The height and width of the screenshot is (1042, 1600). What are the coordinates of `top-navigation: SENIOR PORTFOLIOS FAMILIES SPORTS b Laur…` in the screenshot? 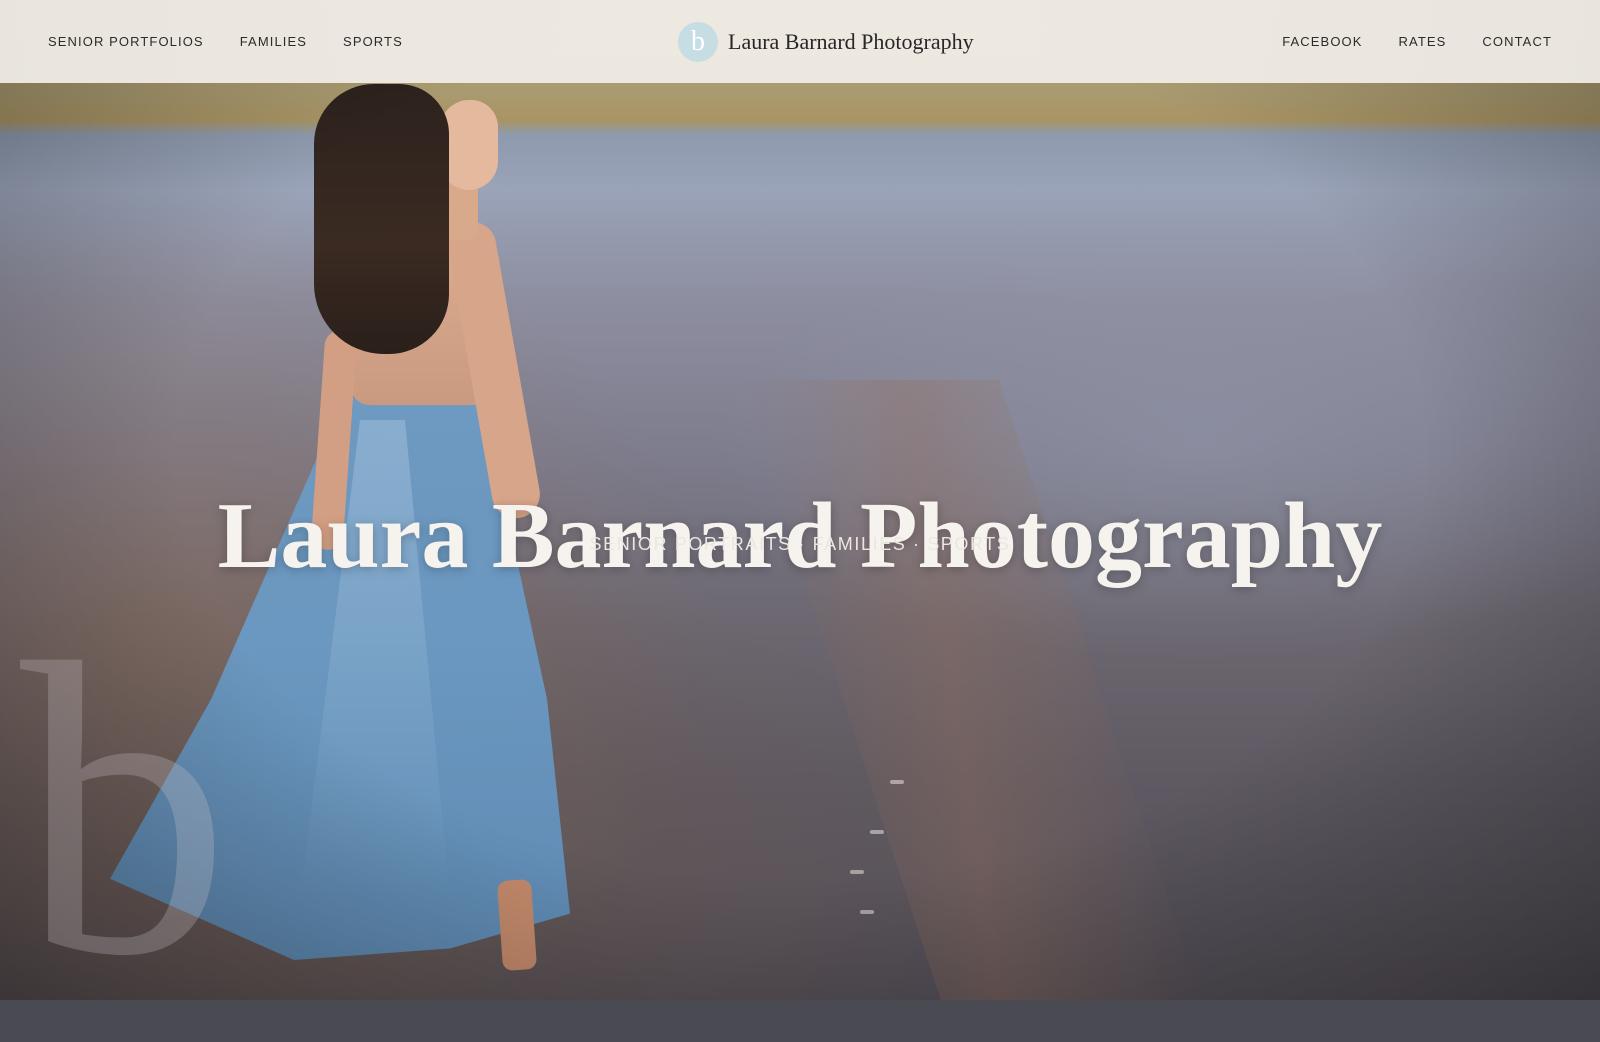 It's located at (800, 41).